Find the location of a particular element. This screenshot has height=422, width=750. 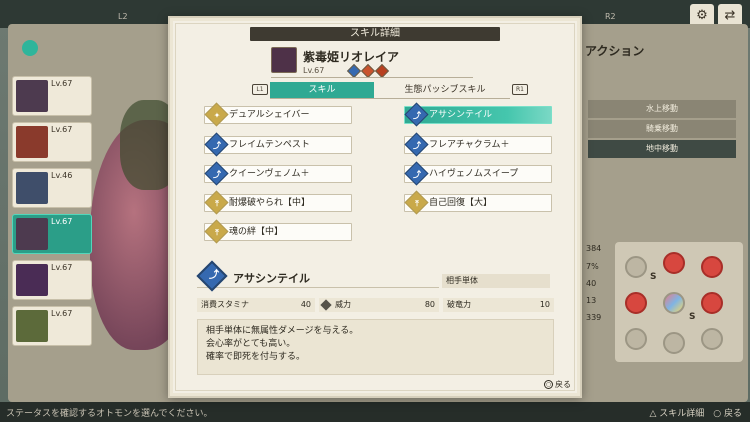

break-value: 10 is located at coordinates (544, 304).